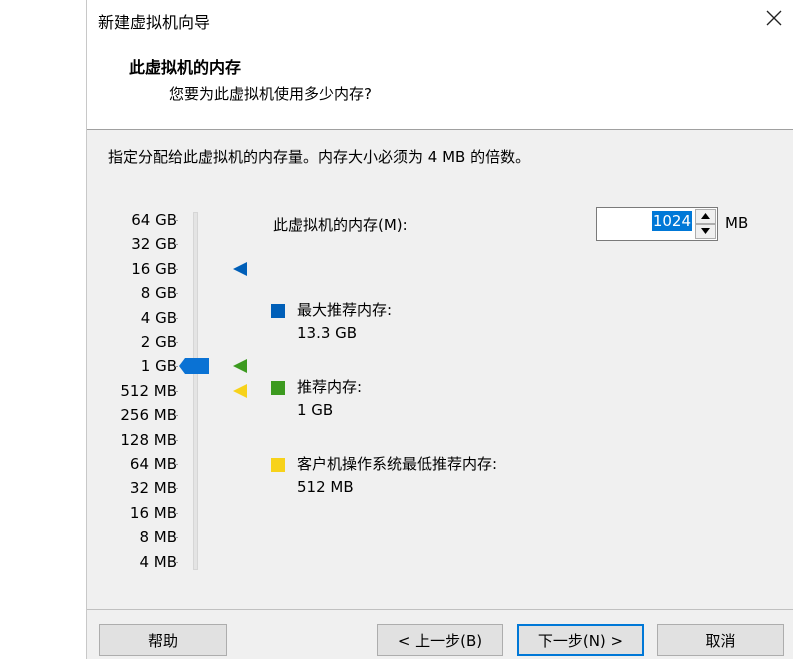 The image size is (793, 659). What do you see at coordinates (330, 387) in the screenshot?
I see `recommended-title: 推荐内存:` at bounding box center [330, 387].